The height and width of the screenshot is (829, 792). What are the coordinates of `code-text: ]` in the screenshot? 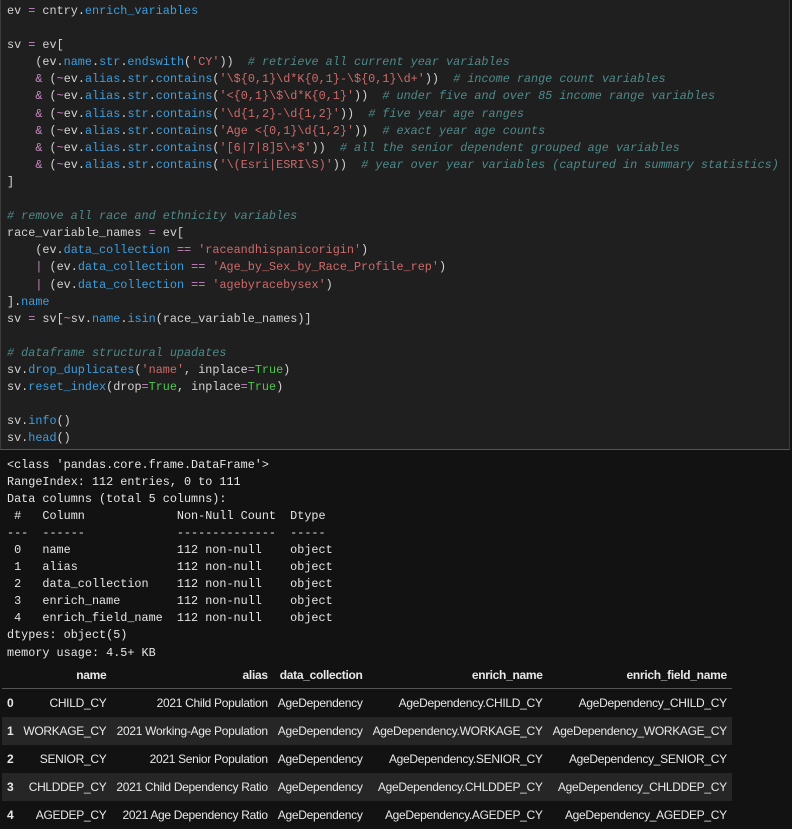 It's located at (11, 181).